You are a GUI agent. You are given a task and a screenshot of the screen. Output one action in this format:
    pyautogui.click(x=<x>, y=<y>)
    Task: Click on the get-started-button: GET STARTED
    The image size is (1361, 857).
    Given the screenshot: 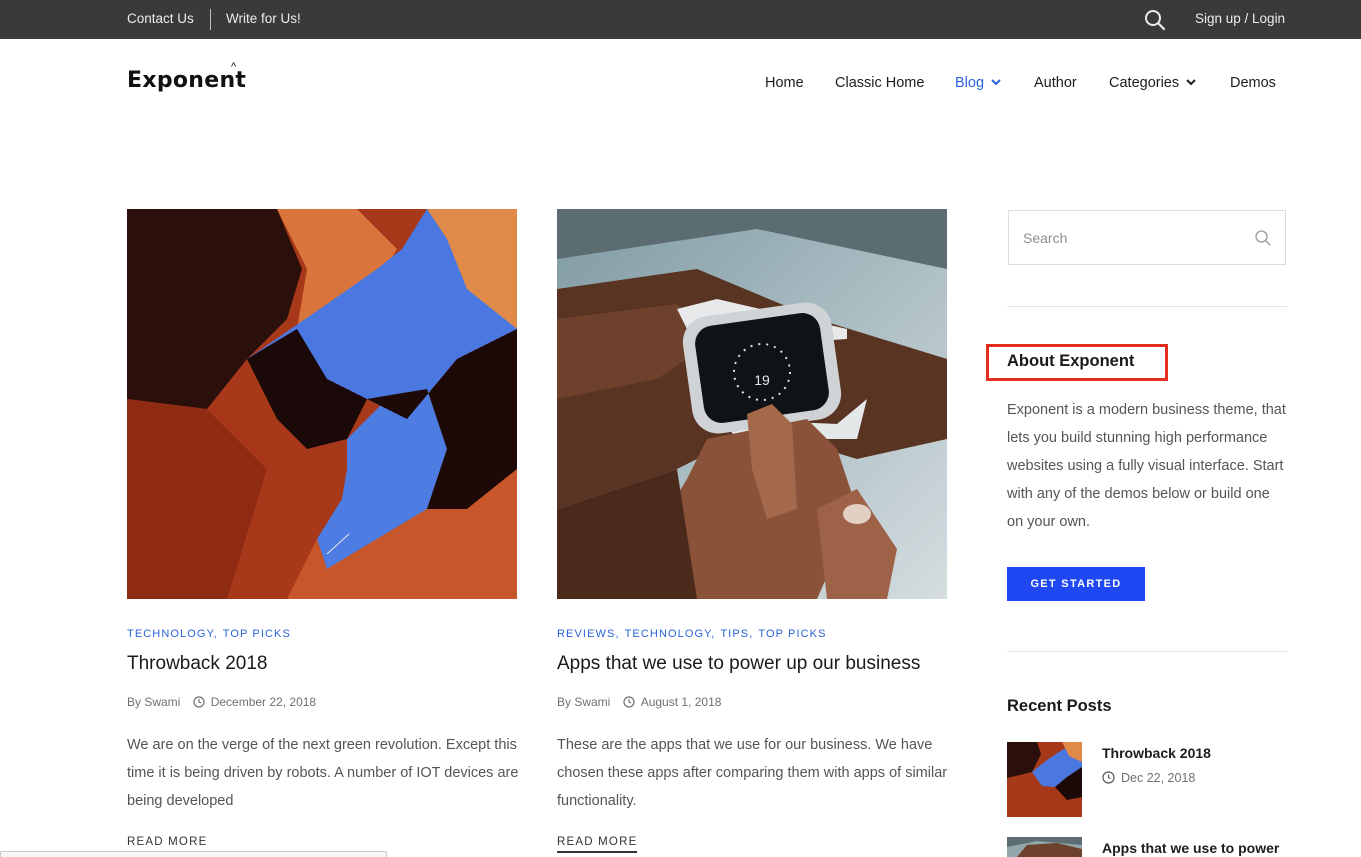 What is the action you would take?
    pyautogui.click(x=1076, y=584)
    